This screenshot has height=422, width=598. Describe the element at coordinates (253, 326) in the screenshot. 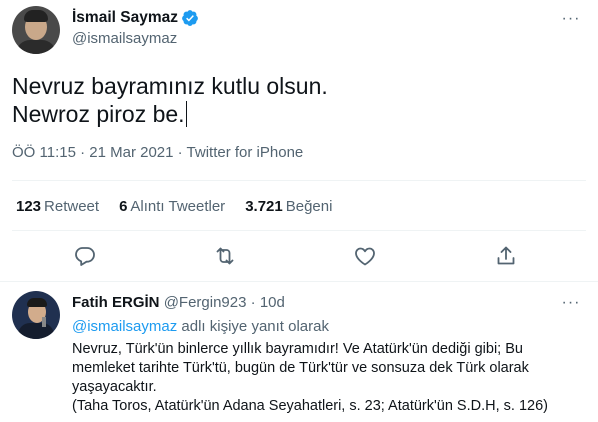

I see `replying-to-text: adlı kişiye yanıt olarak` at that location.